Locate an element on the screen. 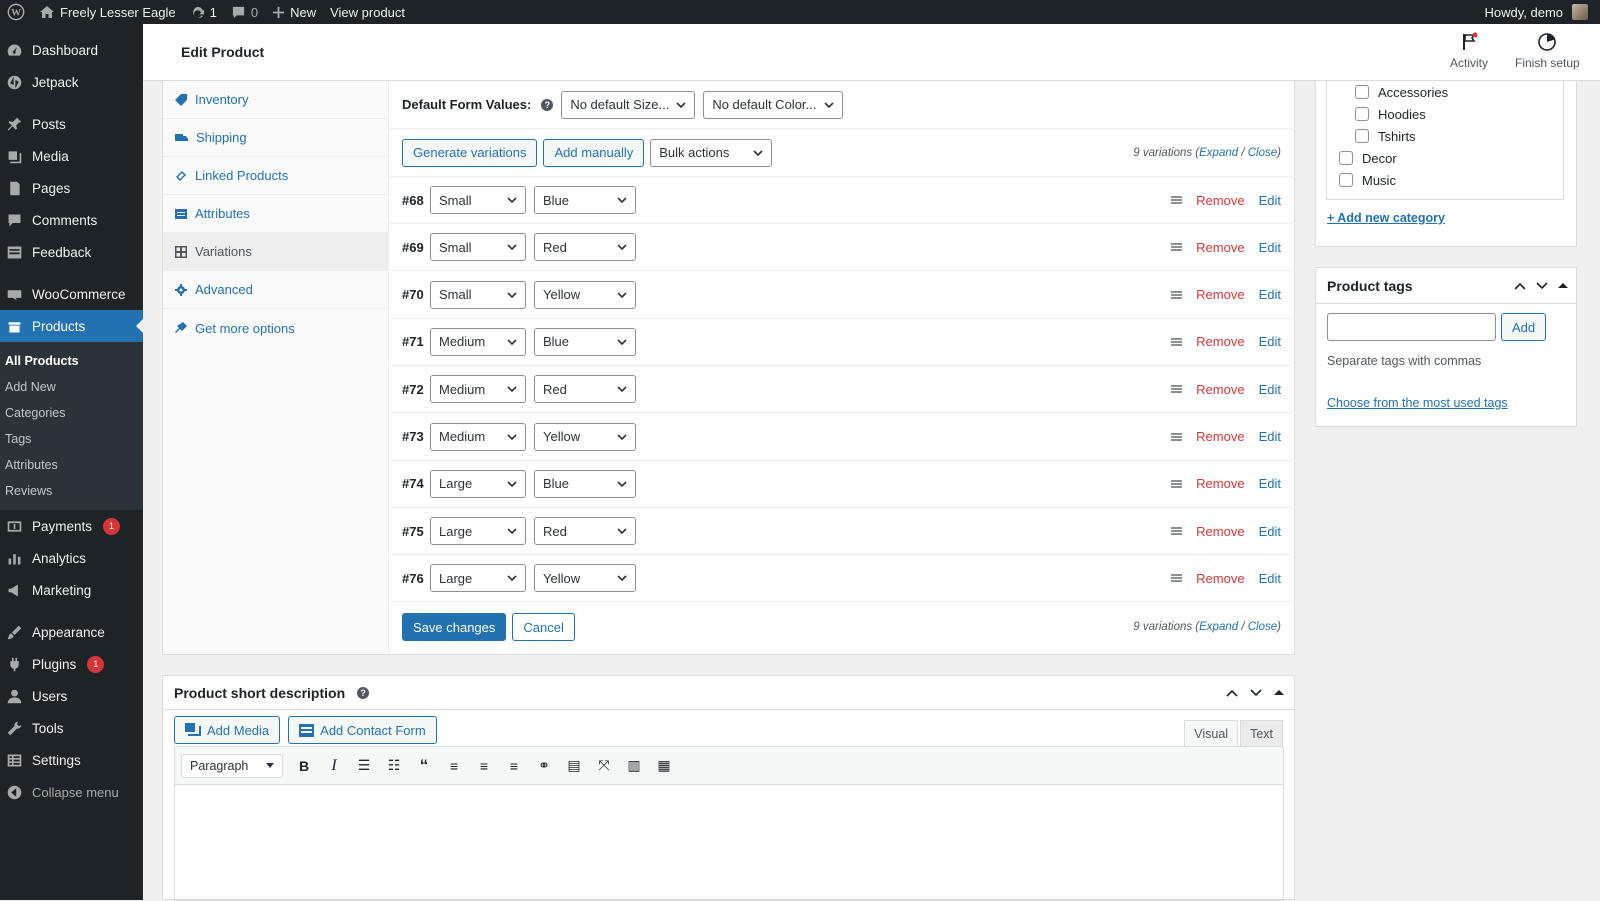  menu-item-payments: Payments 1 is located at coordinates (71, 526).